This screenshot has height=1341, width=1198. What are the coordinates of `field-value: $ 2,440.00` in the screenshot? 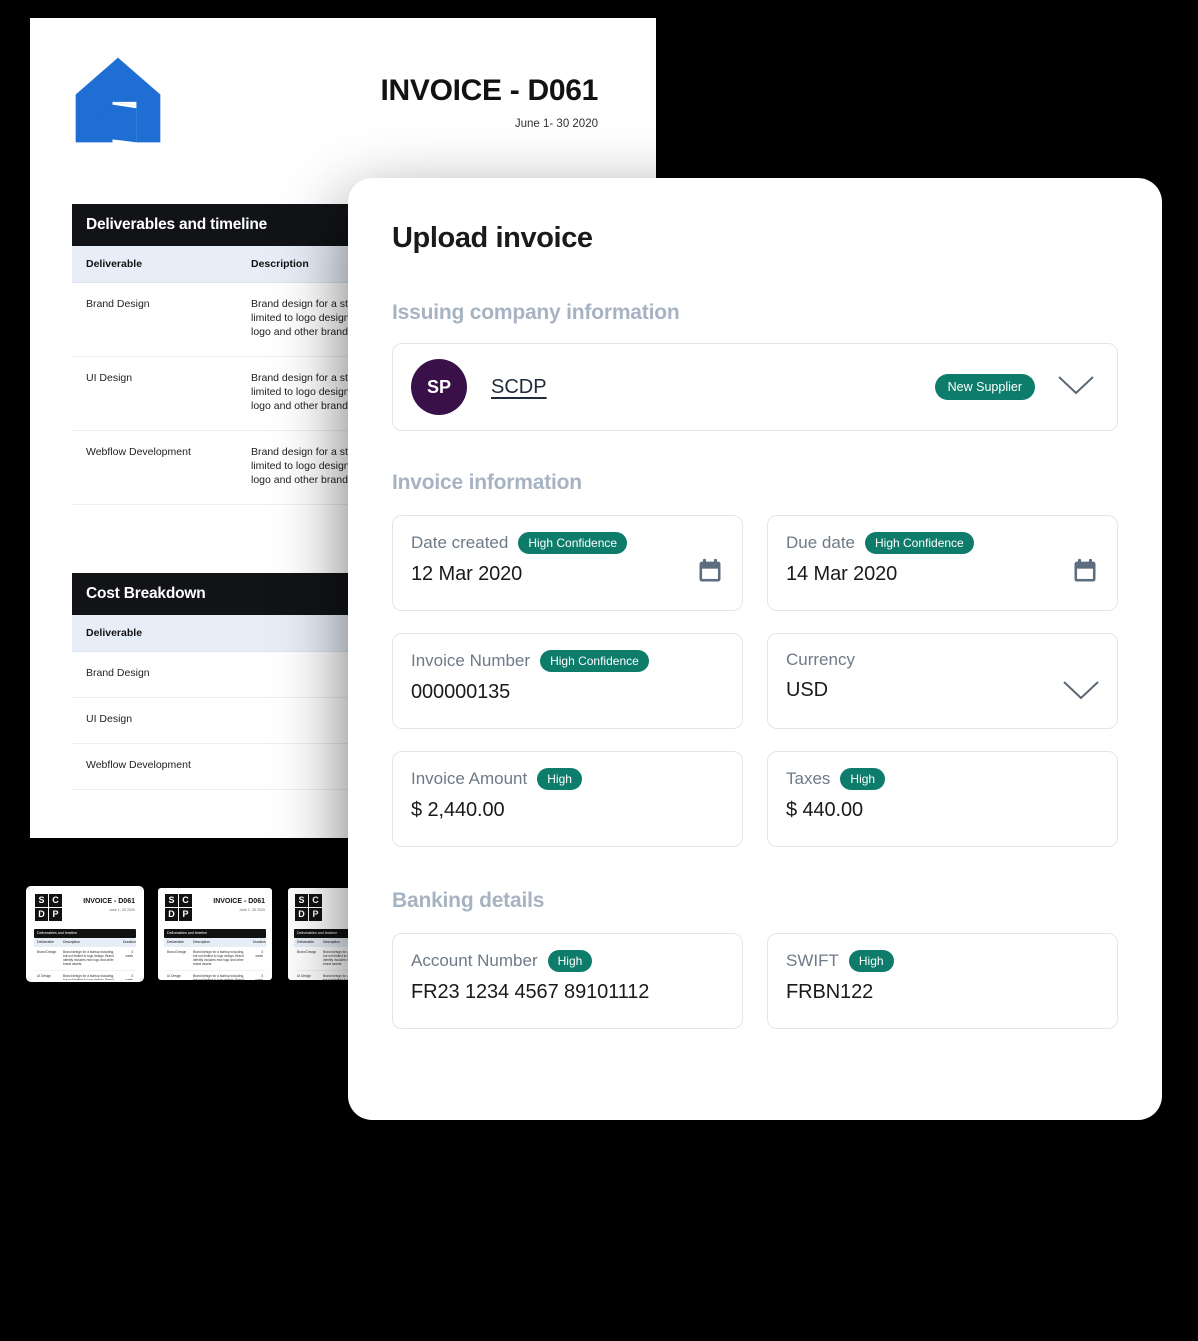 It's located at (458, 810).